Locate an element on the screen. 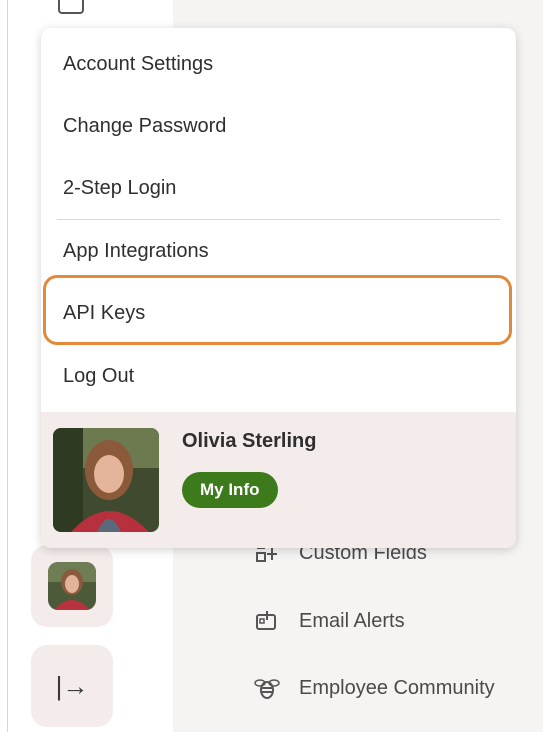 This screenshot has width=543, height=732. avatar is located at coordinates (72, 586).